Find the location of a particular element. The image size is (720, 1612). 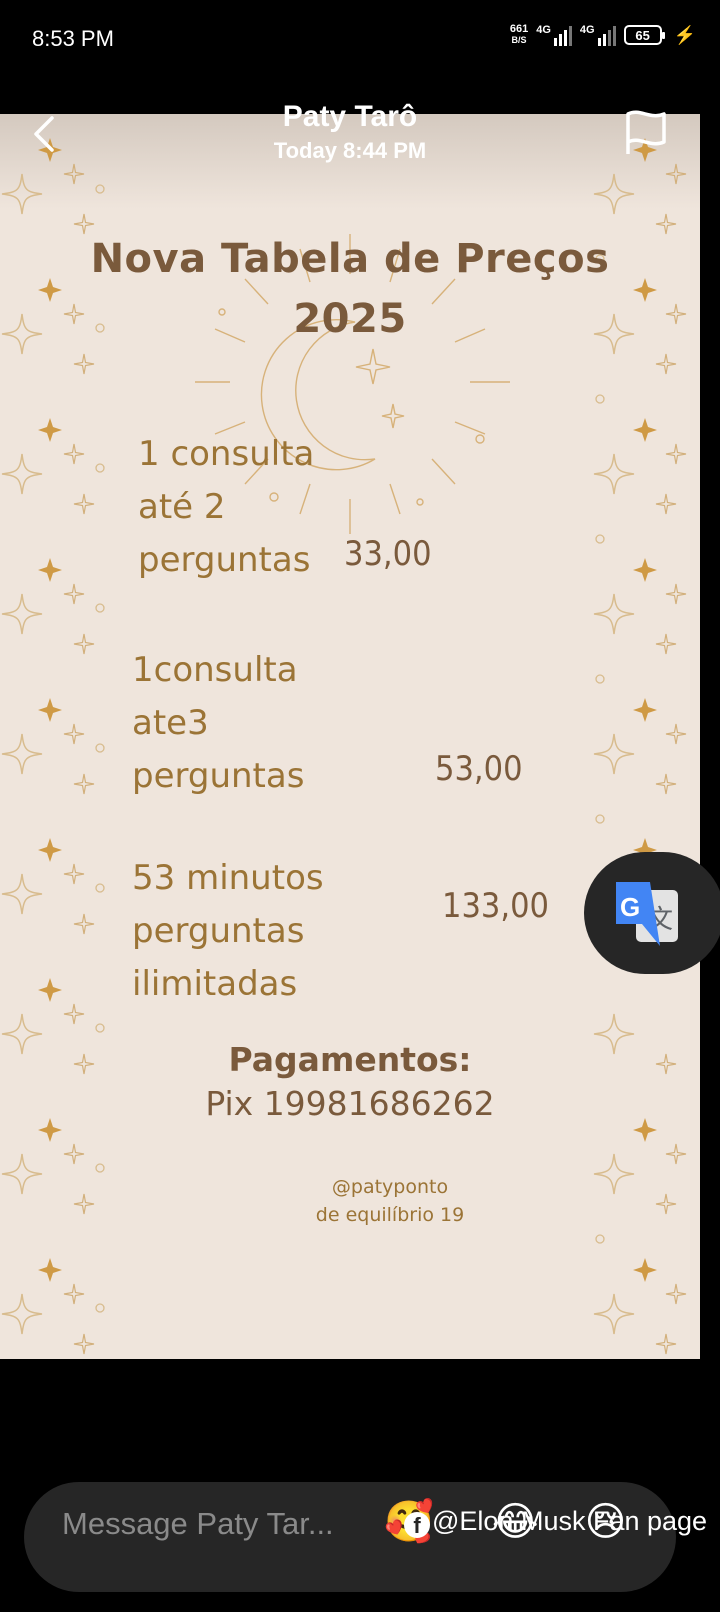

item-1-price: 33,00 is located at coordinates (388, 554).